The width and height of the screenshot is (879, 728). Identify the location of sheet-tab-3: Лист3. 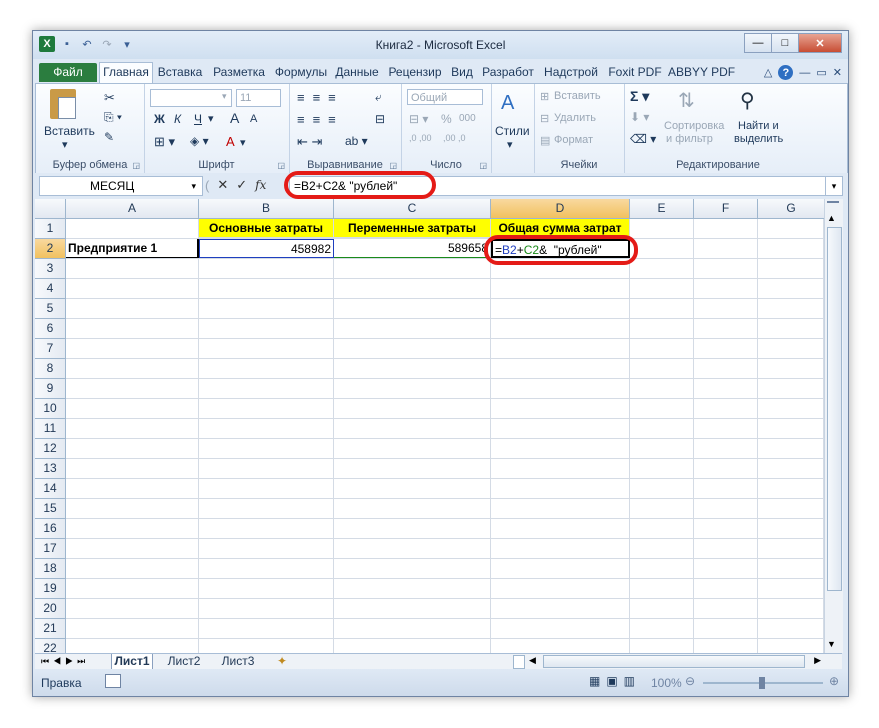
(238, 661).